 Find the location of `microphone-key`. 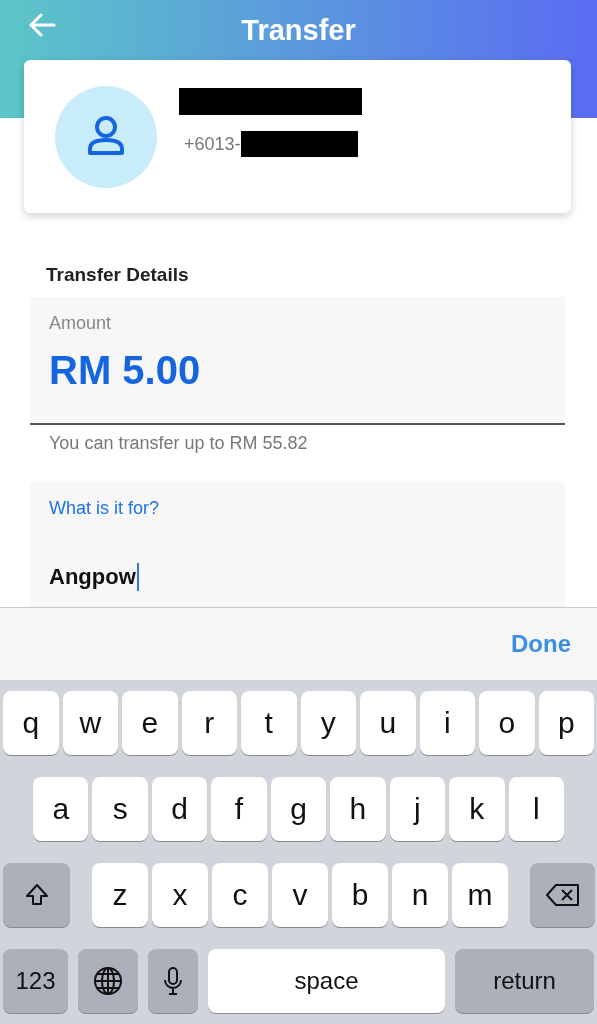

microphone-key is located at coordinates (173, 981).